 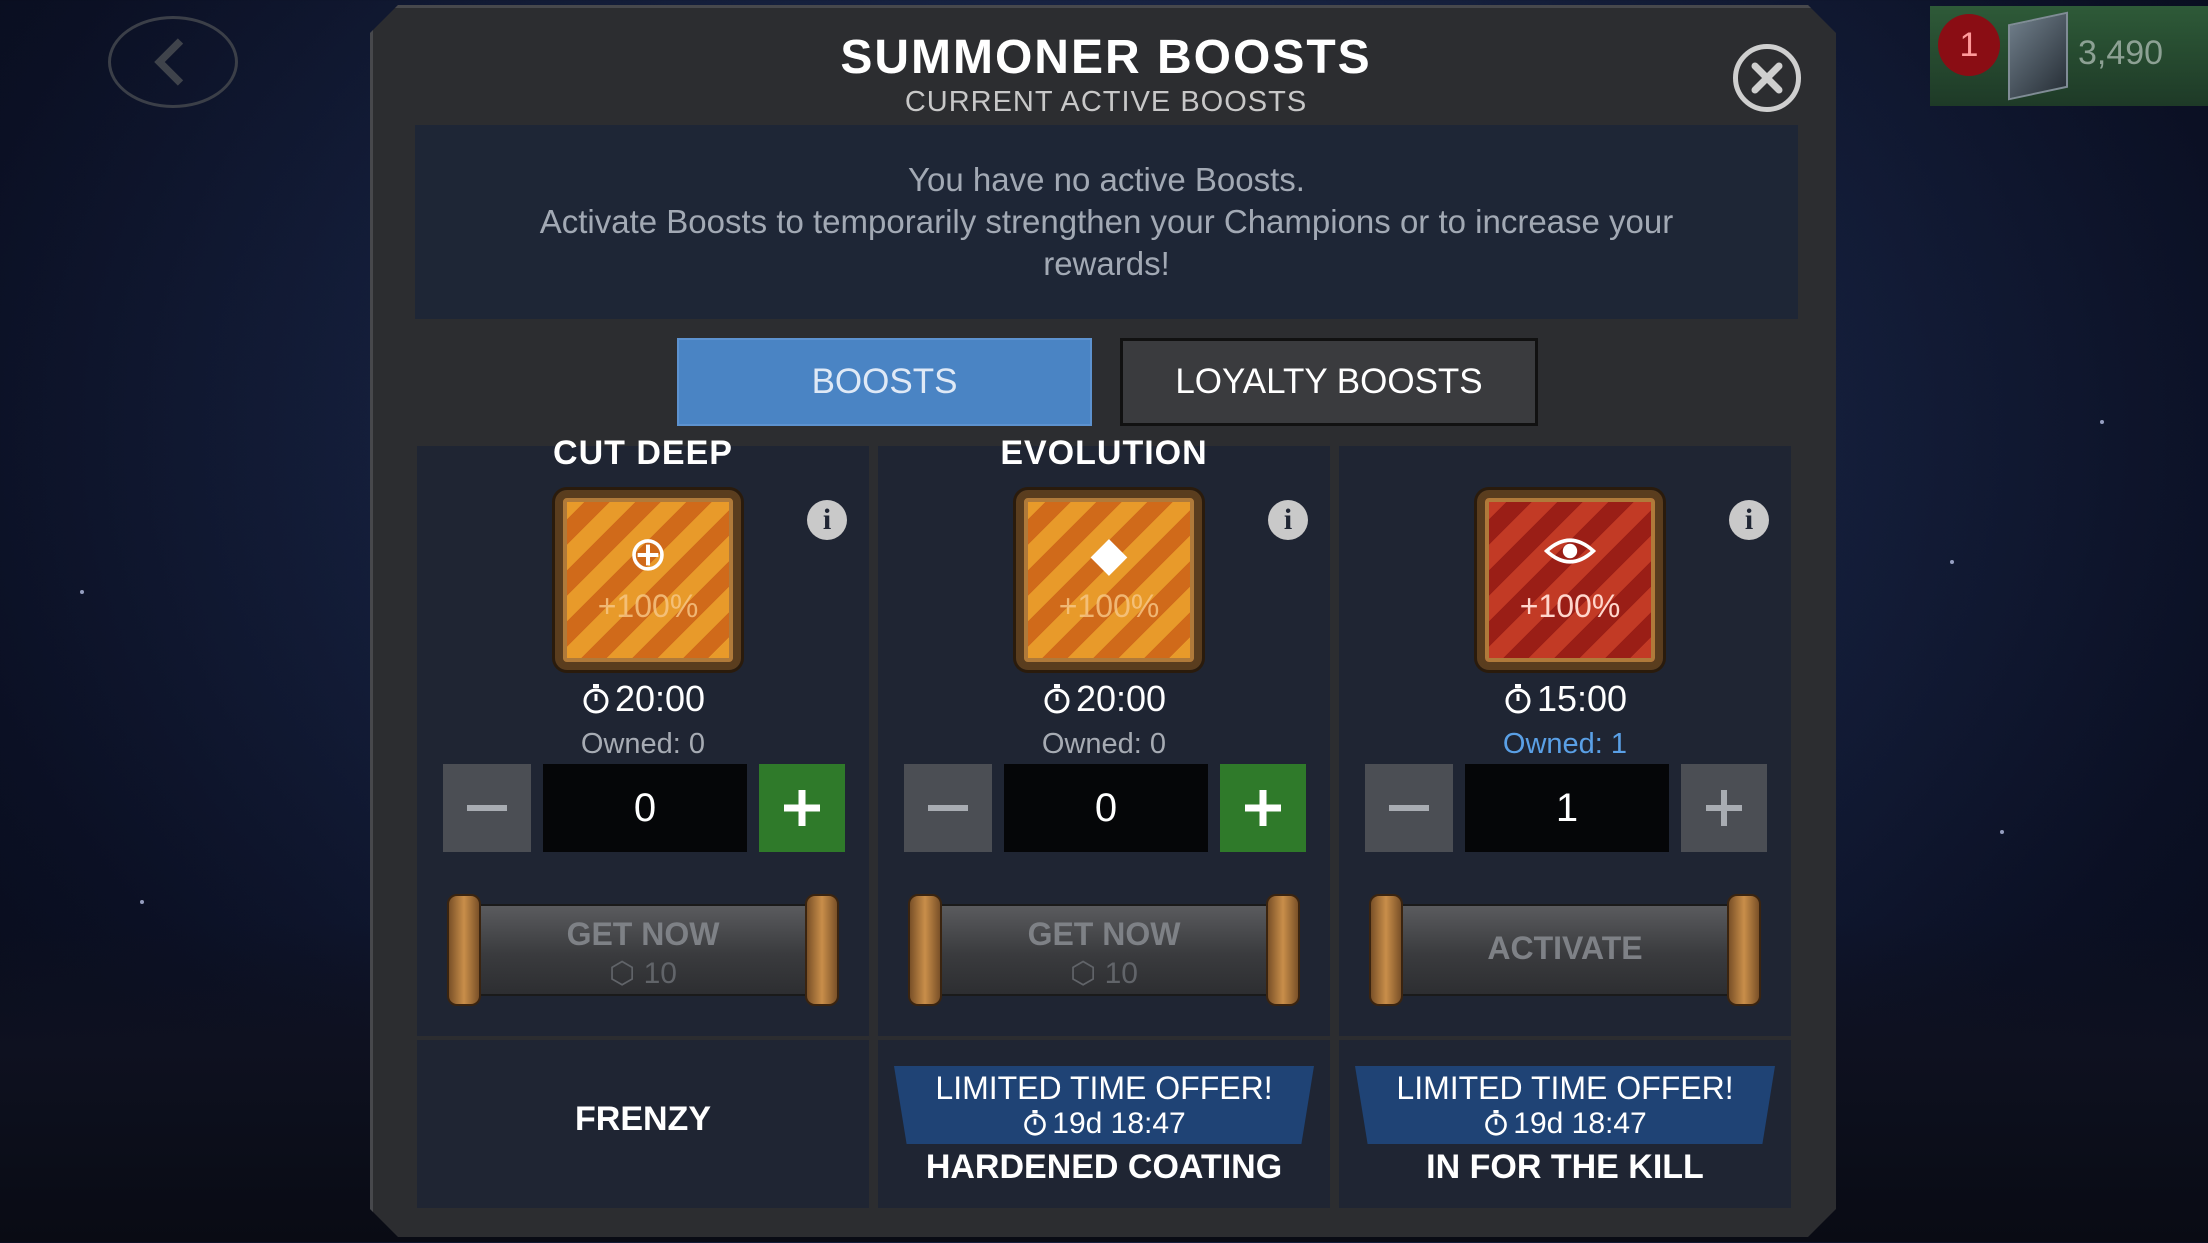 What do you see at coordinates (1106, 102) in the screenshot?
I see `page-subtitle: CURRENT ACTIVE BOOSTS` at bounding box center [1106, 102].